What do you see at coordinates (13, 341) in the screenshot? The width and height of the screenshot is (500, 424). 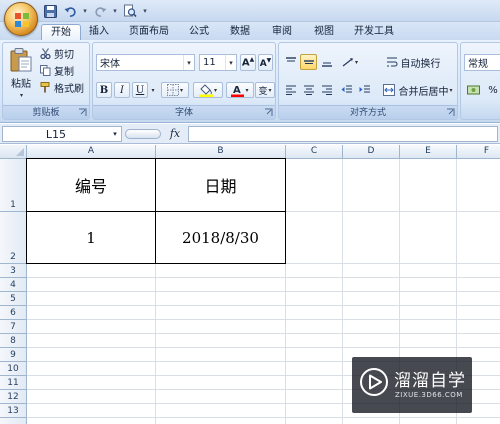 I see `row-header-8: 8` at bounding box center [13, 341].